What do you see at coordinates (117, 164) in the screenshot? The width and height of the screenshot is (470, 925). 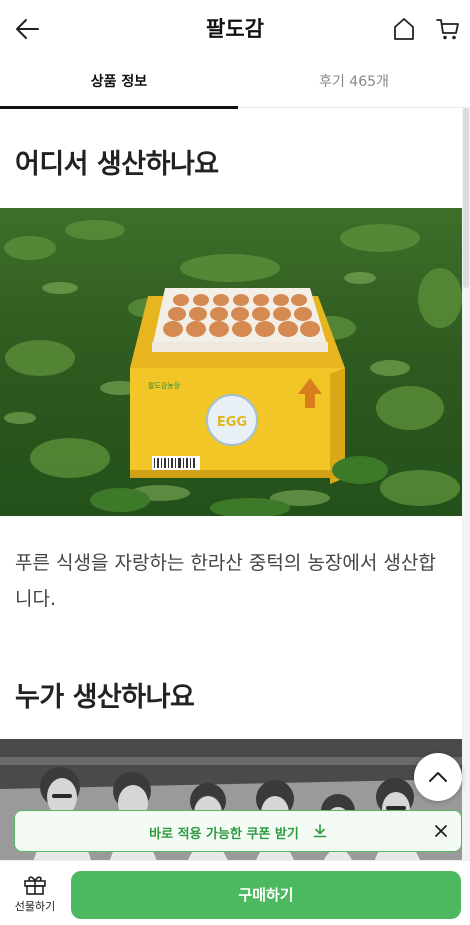 I see `section-heading-where: 어디서 생산하나요` at bounding box center [117, 164].